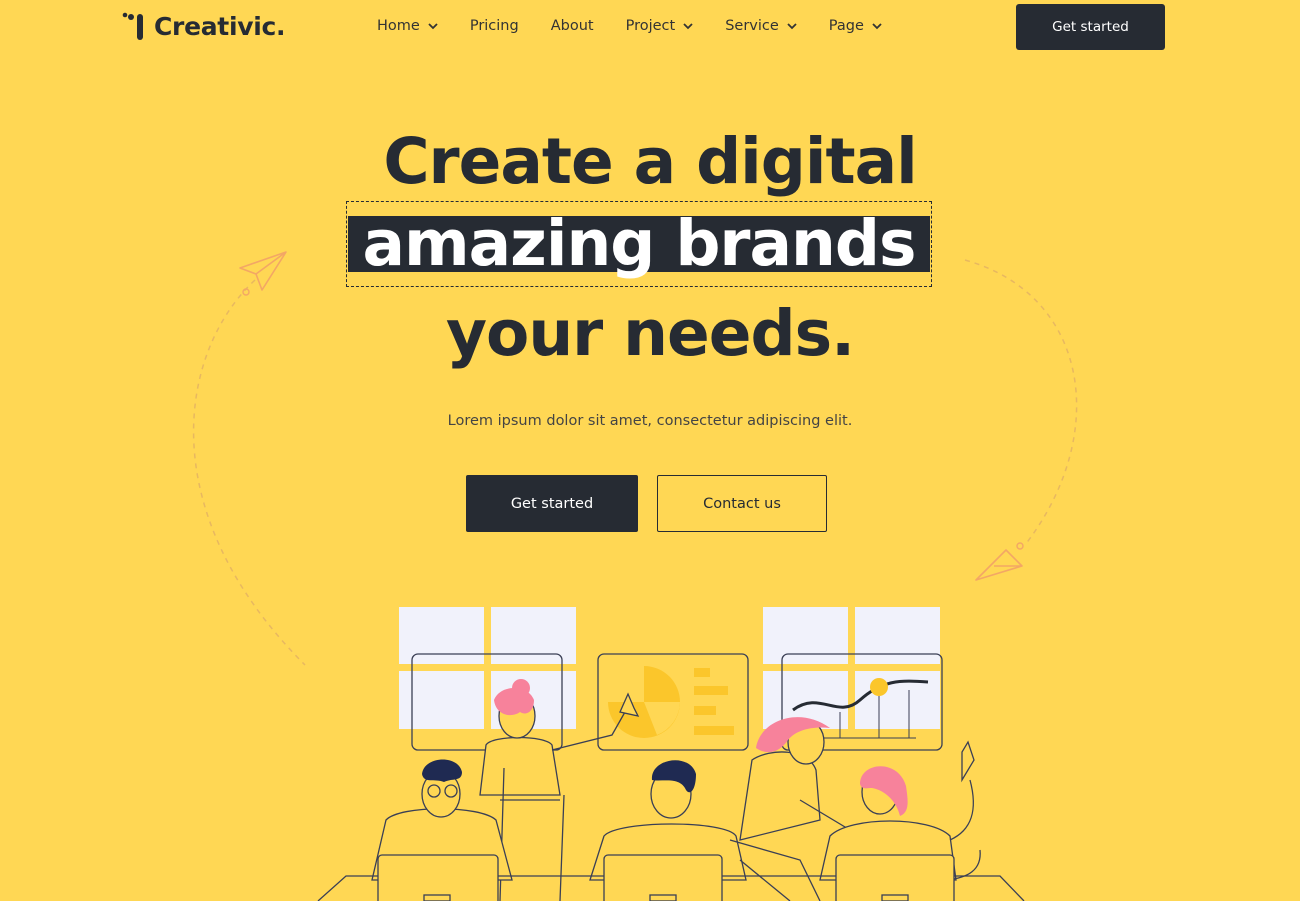 The height and width of the screenshot is (901, 1300). What do you see at coordinates (639, 243) in the screenshot?
I see `hero-title-line-2: amazing brands` at bounding box center [639, 243].